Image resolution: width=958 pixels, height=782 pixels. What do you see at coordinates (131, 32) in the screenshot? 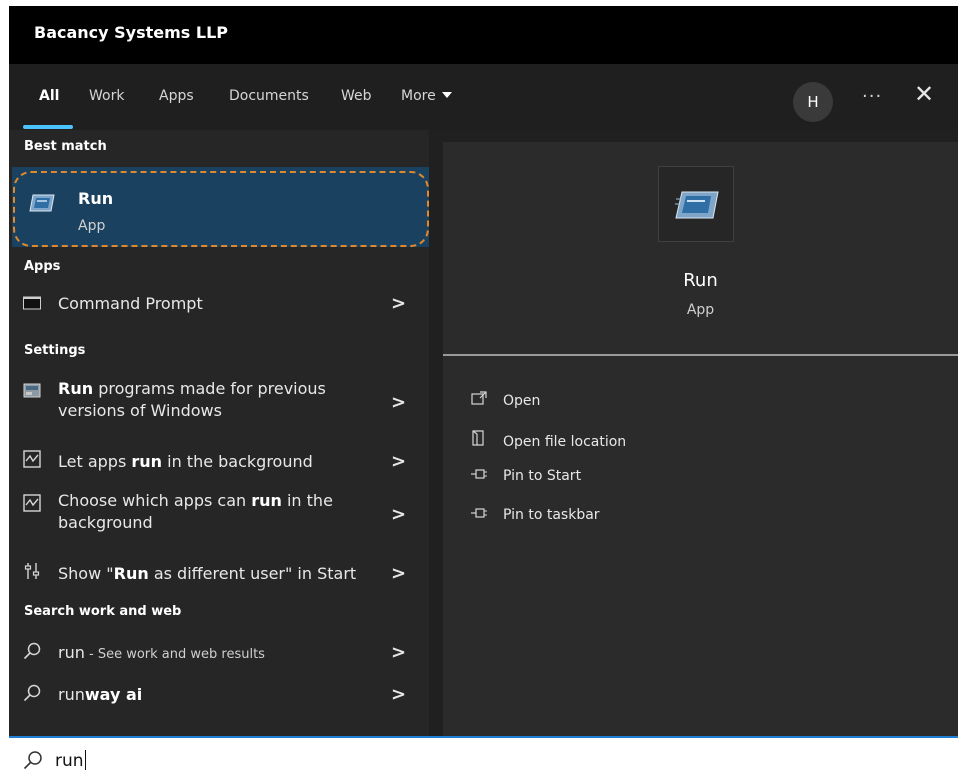
I see `organization-name: Bacancy Systems LLP` at bounding box center [131, 32].